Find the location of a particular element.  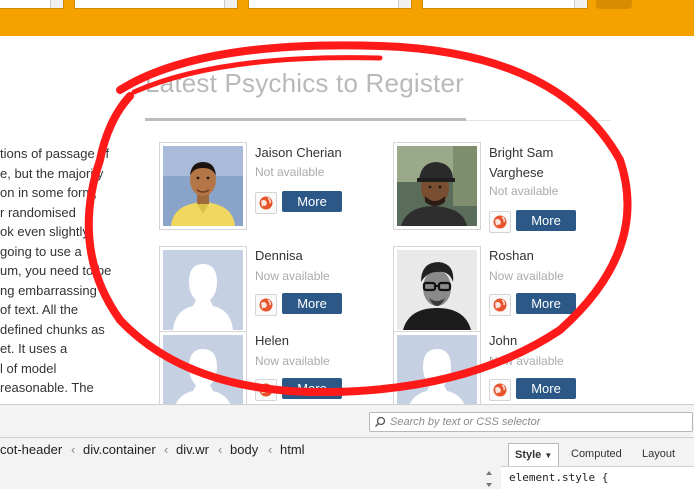

breadcrumb-item: cot-header is located at coordinates (31, 450).